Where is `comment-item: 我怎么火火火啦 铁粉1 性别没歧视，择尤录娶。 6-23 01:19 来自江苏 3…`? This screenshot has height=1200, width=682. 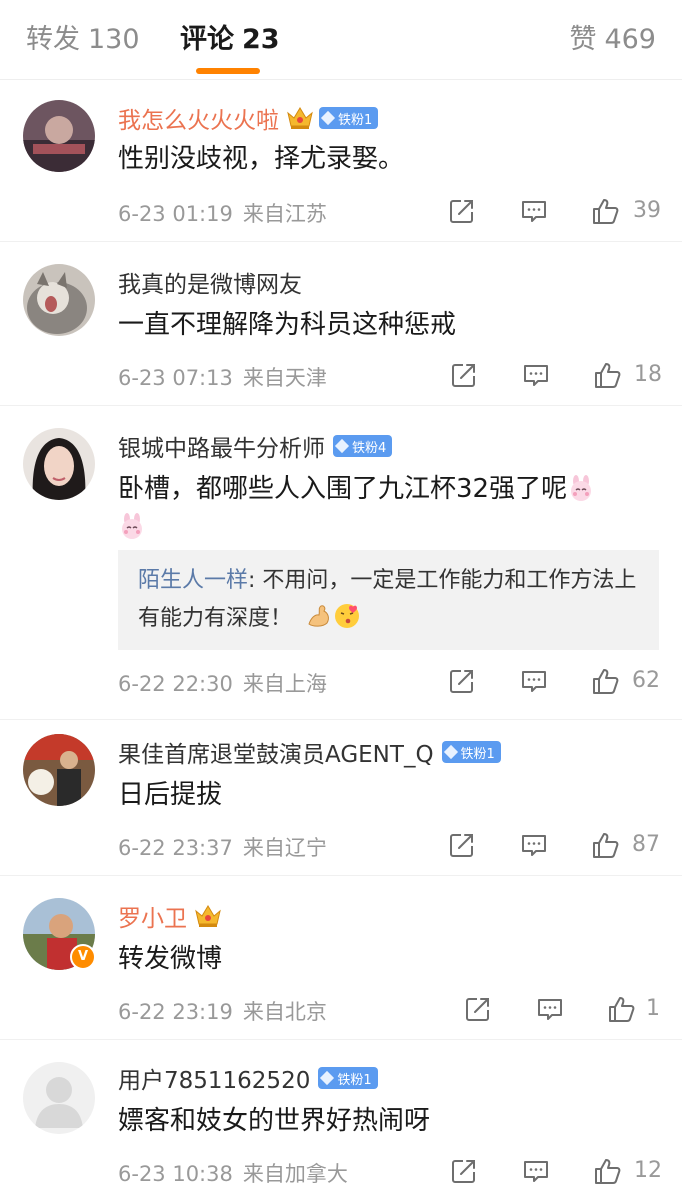 comment-item: 我怎么火火火啦 铁粉1 性别没歧视，择尤录娶。 6-23 01:19 来自江苏 3… is located at coordinates (341, 161).